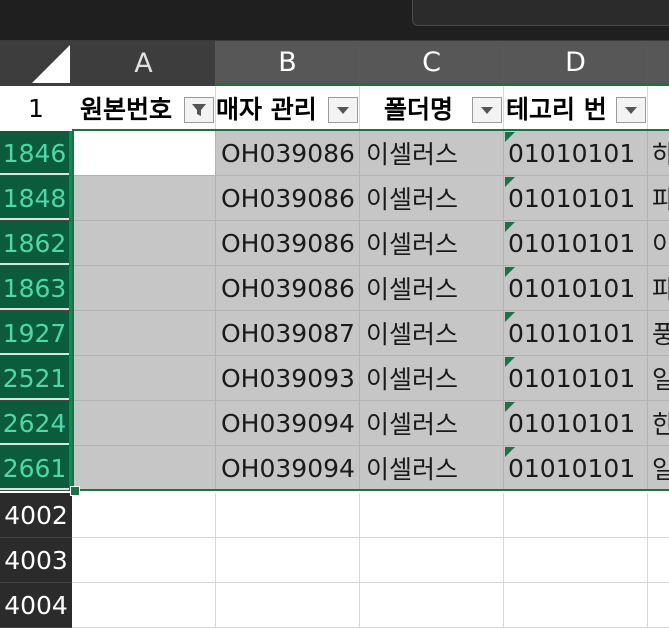 This screenshot has width=669, height=629. Describe the element at coordinates (36, 198) in the screenshot. I see `row-header: 1848` at that location.